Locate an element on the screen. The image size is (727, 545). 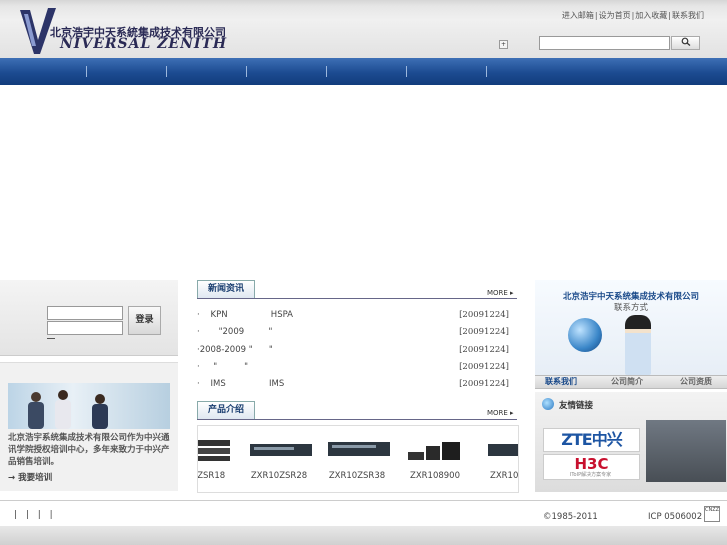
stats-icon: CNZZ is located at coordinates (712, 514).